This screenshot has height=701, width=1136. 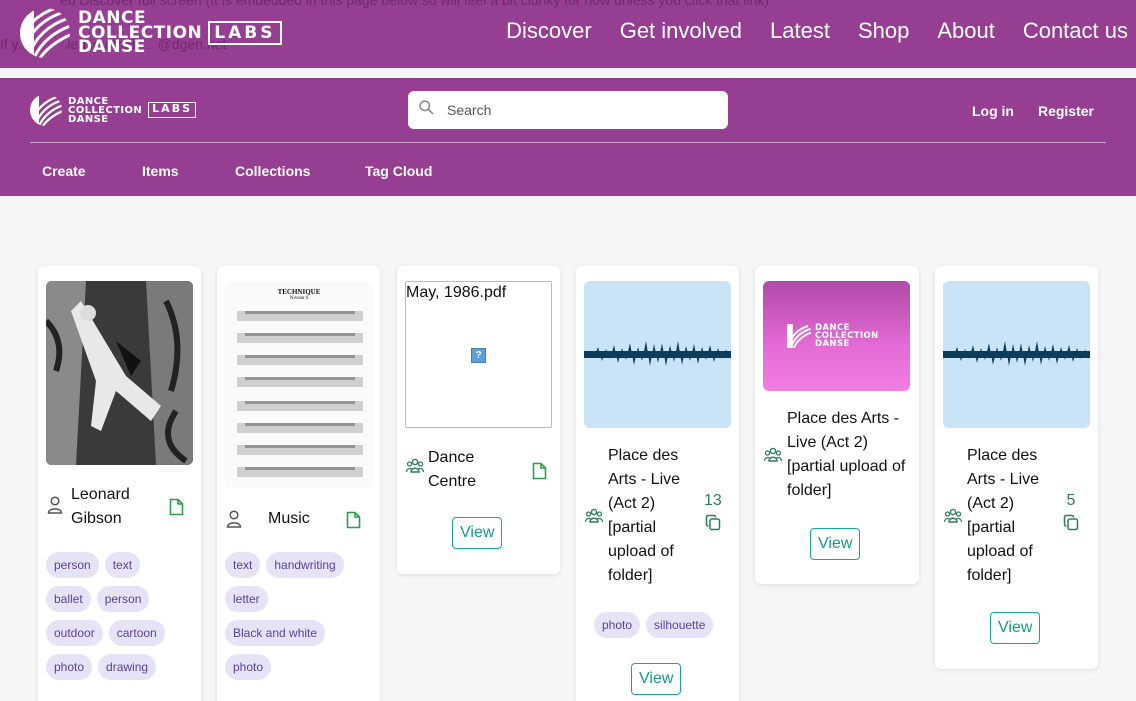 I want to click on header-divider, so click(x=568, y=142).